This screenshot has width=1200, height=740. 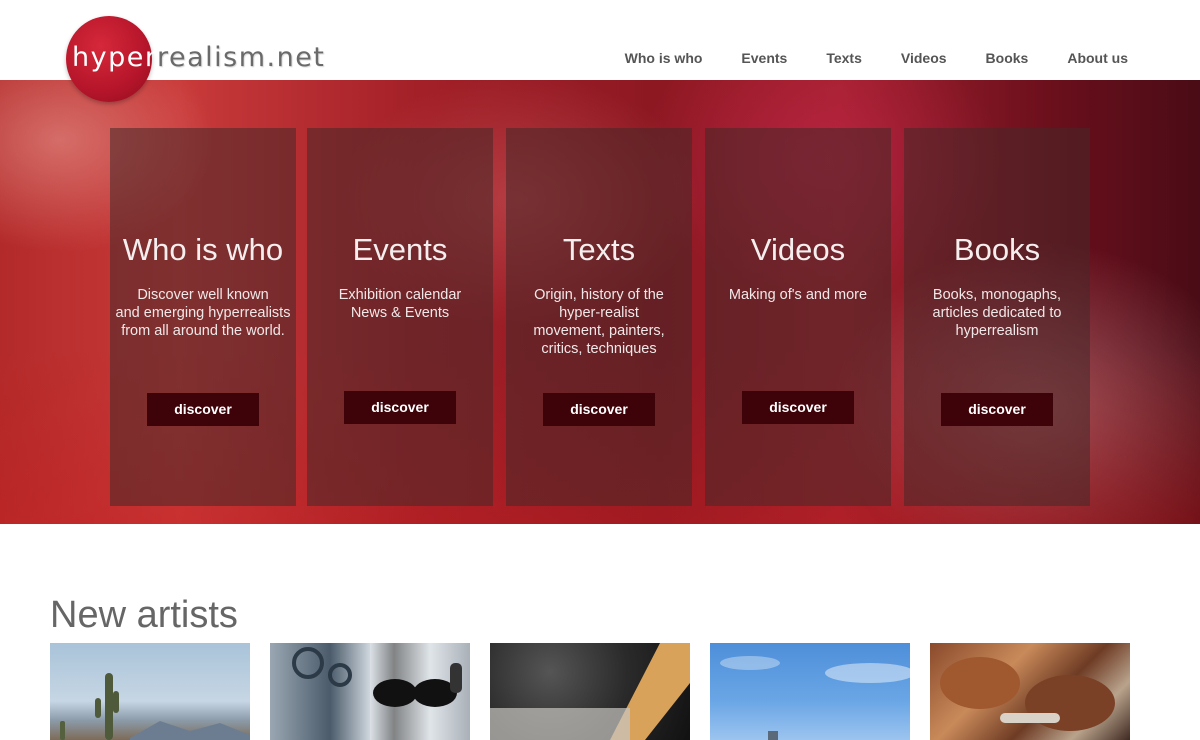 I want to click on nav-who-is-who: Who is who, so click(x=664, y=58).